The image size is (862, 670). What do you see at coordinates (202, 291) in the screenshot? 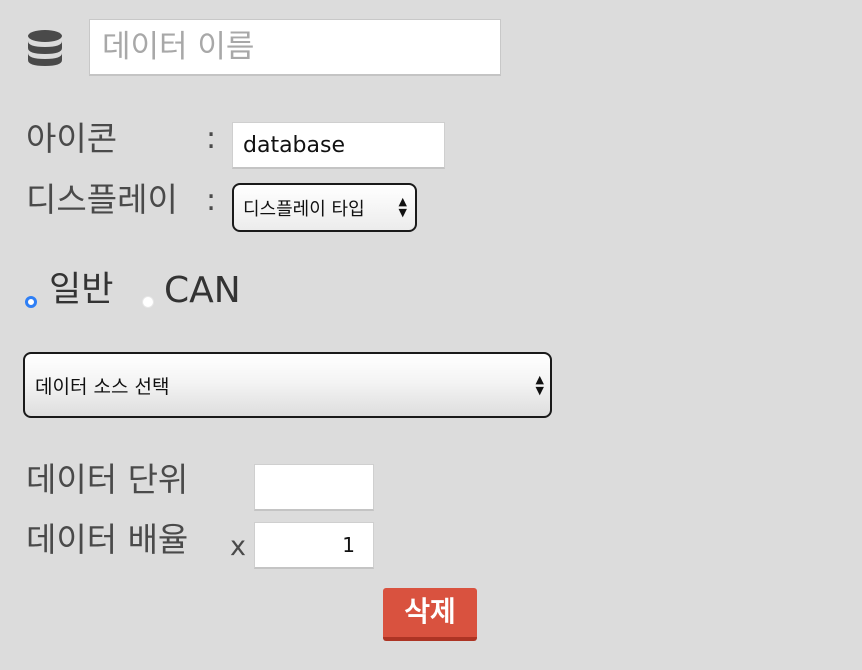
I see `mode-radio-can-label: CAN` at bounding box center [202, 291].